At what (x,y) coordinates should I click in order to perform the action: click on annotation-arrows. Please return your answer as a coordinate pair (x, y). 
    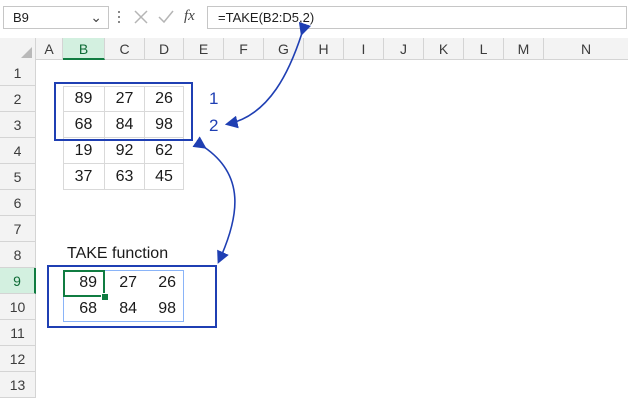
    Looking at the image, I should click on (252, 142).